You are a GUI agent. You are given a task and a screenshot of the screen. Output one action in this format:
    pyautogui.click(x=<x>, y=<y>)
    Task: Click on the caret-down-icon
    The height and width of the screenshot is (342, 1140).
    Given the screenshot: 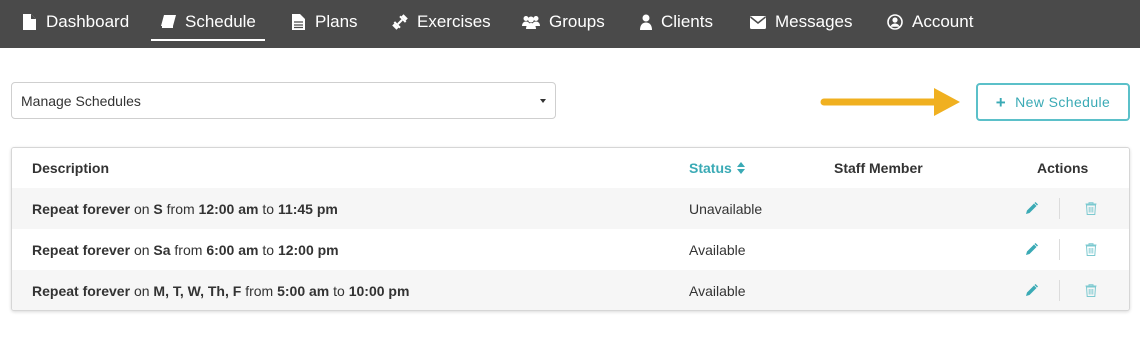 What is the action you would take?
    pyautogui.click(x=543, y=101)
    